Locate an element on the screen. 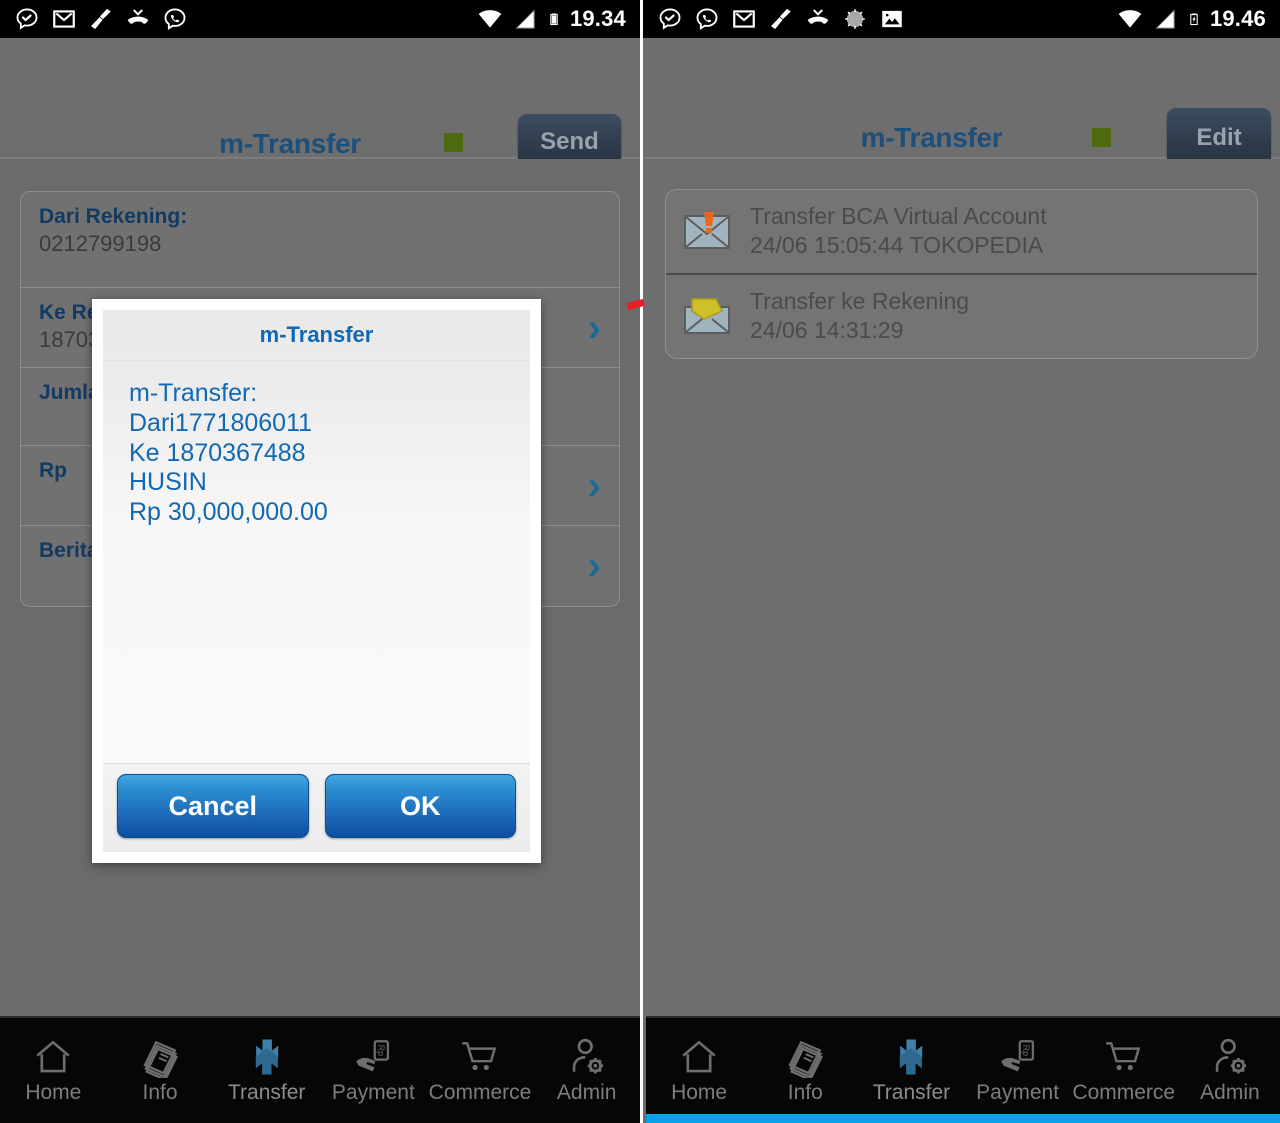 This screenshot has height=1123, width=1280. dialog-line: Ke 1870367488 is located at coordinates (217, 452).